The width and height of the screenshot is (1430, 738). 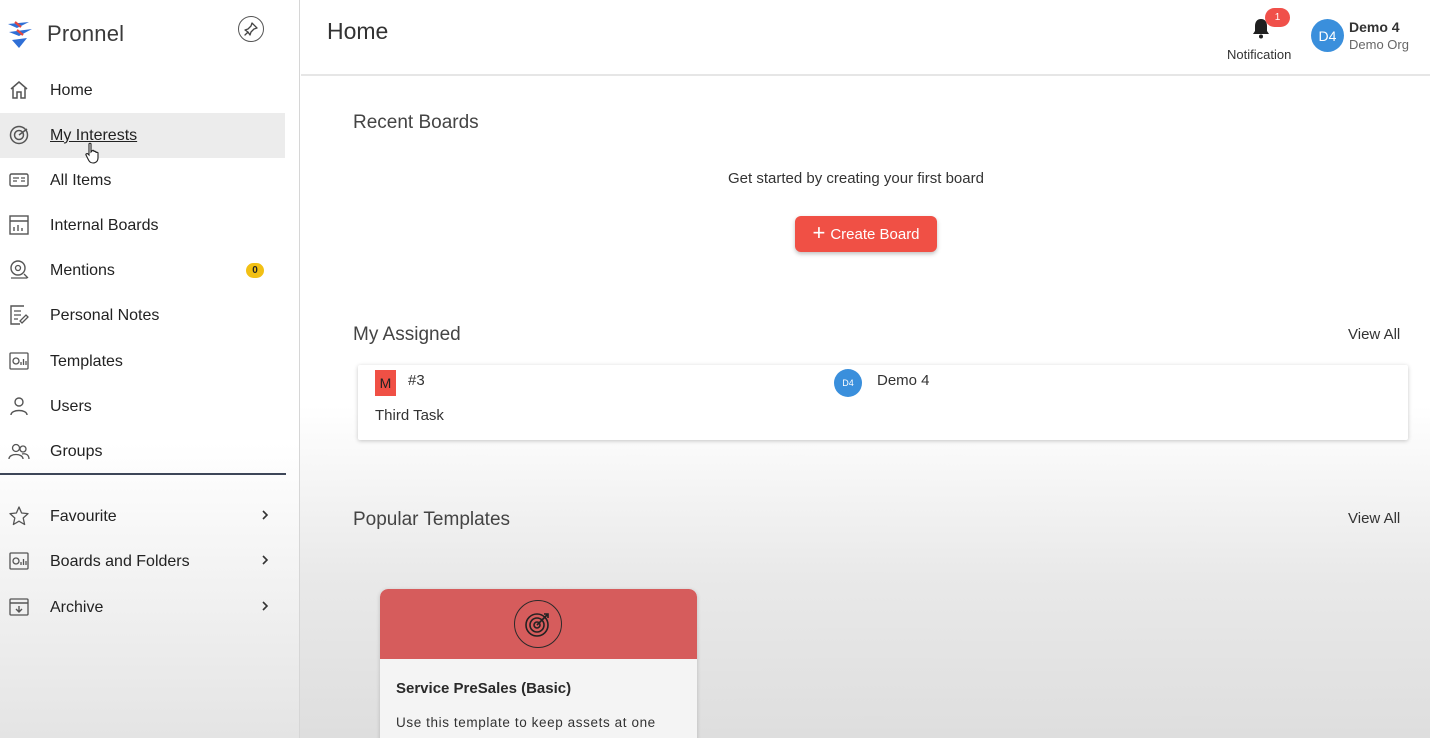 I want to click on my-assigned-view-all-link: View All, so click(x=1374, y=334).